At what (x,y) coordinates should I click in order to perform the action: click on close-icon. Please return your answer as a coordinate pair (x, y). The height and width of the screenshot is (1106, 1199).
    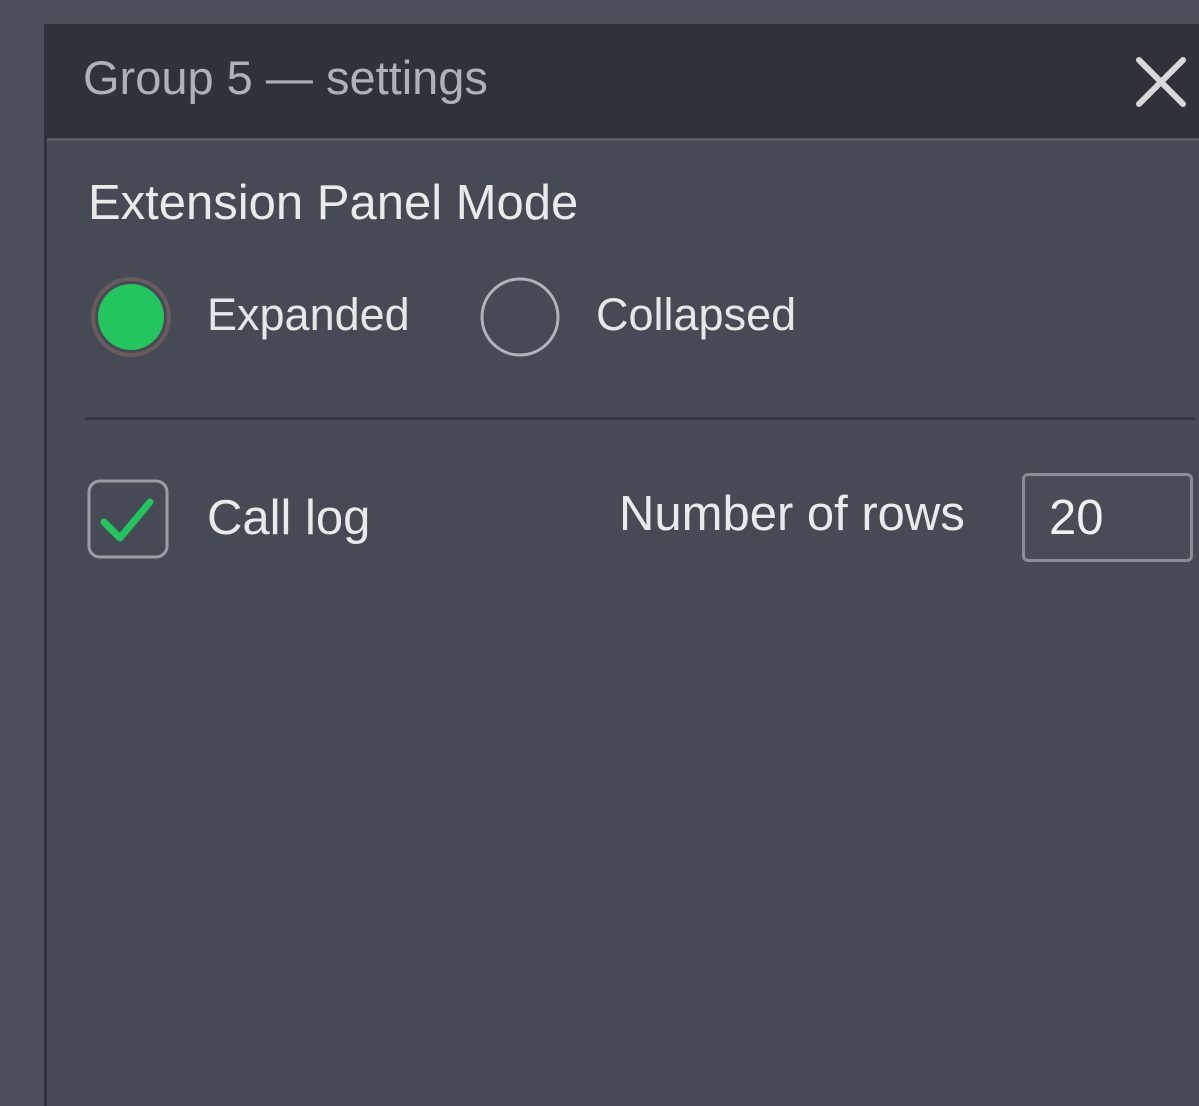
    Looking at the image, I should click on (1161, 82).